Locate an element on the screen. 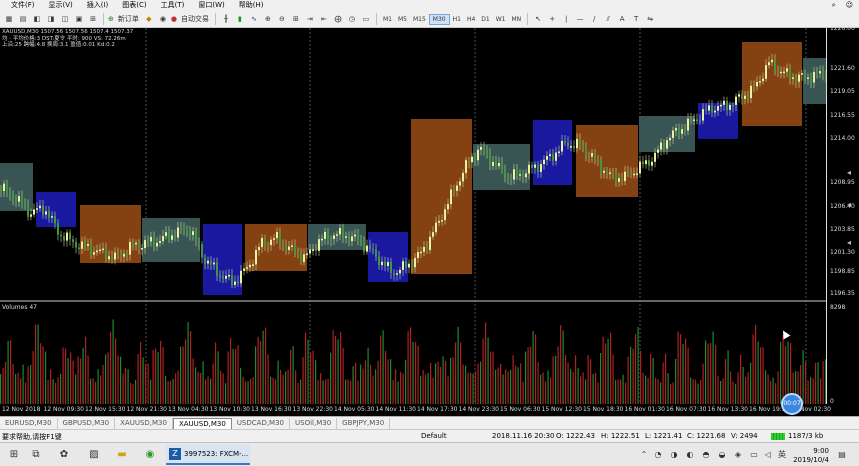 The height and width of the screenshot is (466, 859). tray-up-icon: ⌃ is located at coordinates (644, 455).